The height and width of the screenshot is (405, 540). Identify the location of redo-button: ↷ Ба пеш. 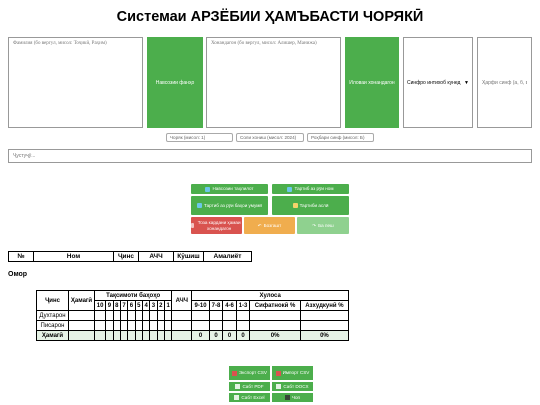
(323, 225).